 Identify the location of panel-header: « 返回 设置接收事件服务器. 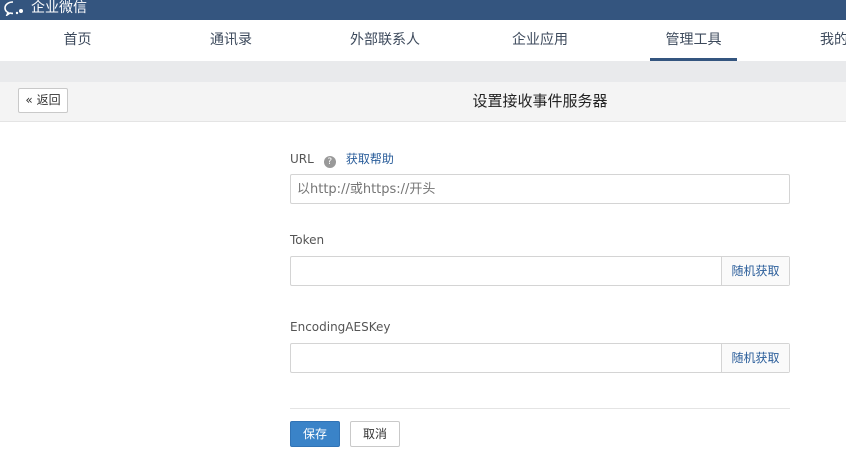
(423, 102).